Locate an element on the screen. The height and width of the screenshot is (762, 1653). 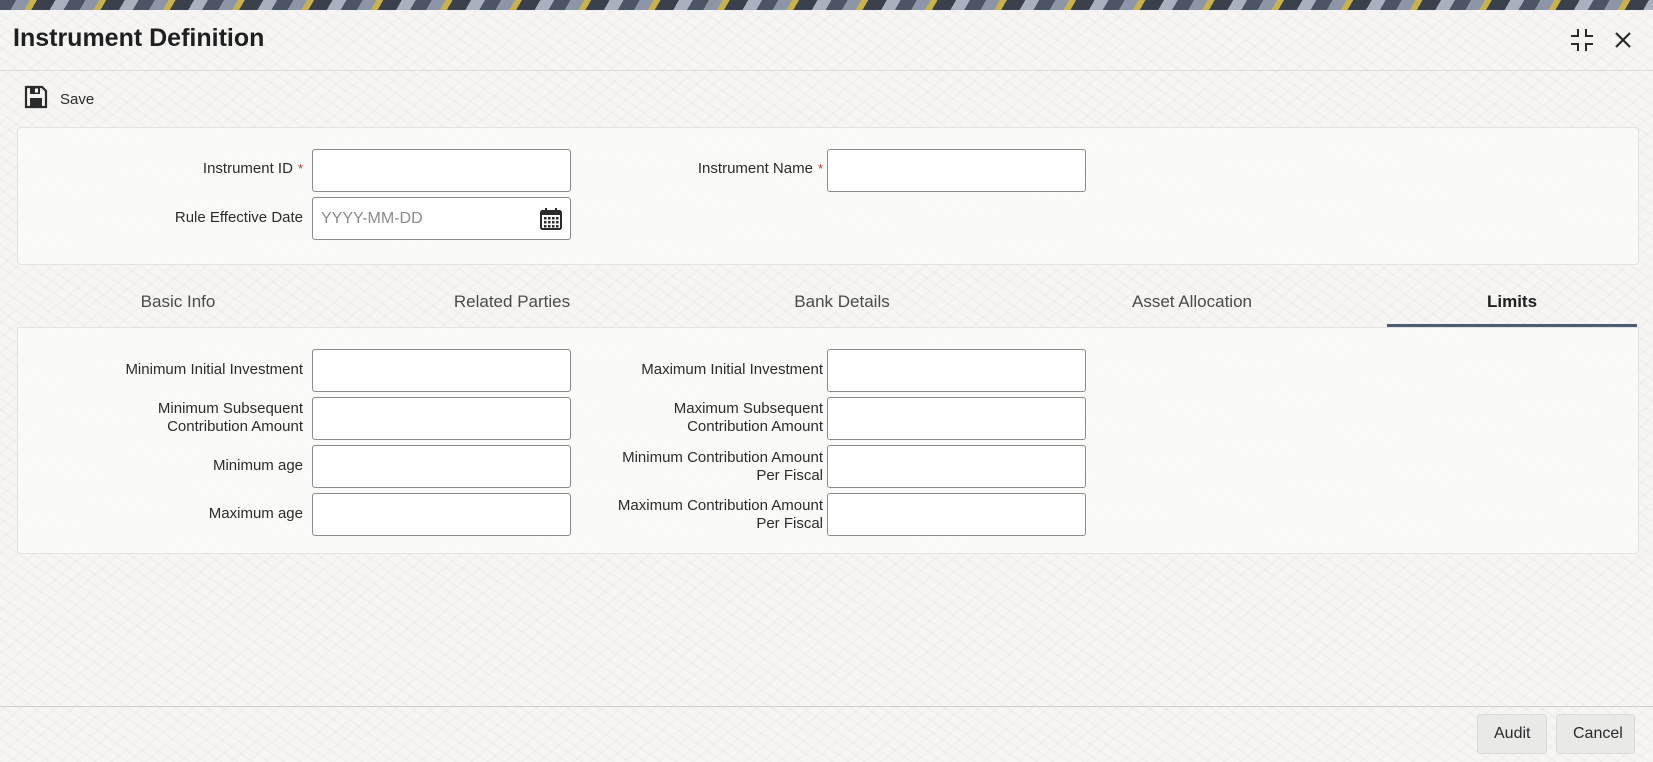
tab-basic-info: Basic Info is located at coordinates (178, 306).